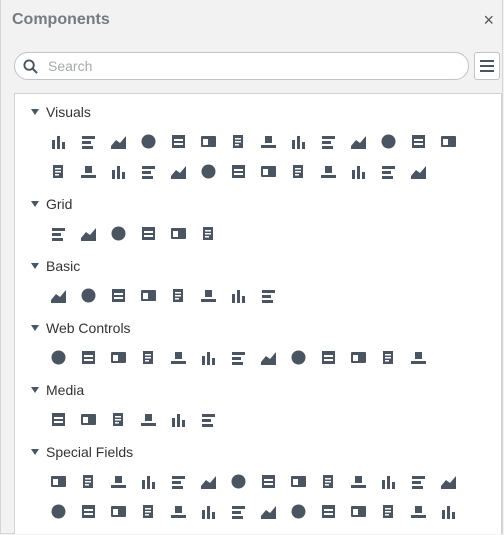 This screenshot has height=535, width=504. Describe the element at coordinates (358, 141) in the screenshot. I see `stacked-area-chart-icon` at that location.